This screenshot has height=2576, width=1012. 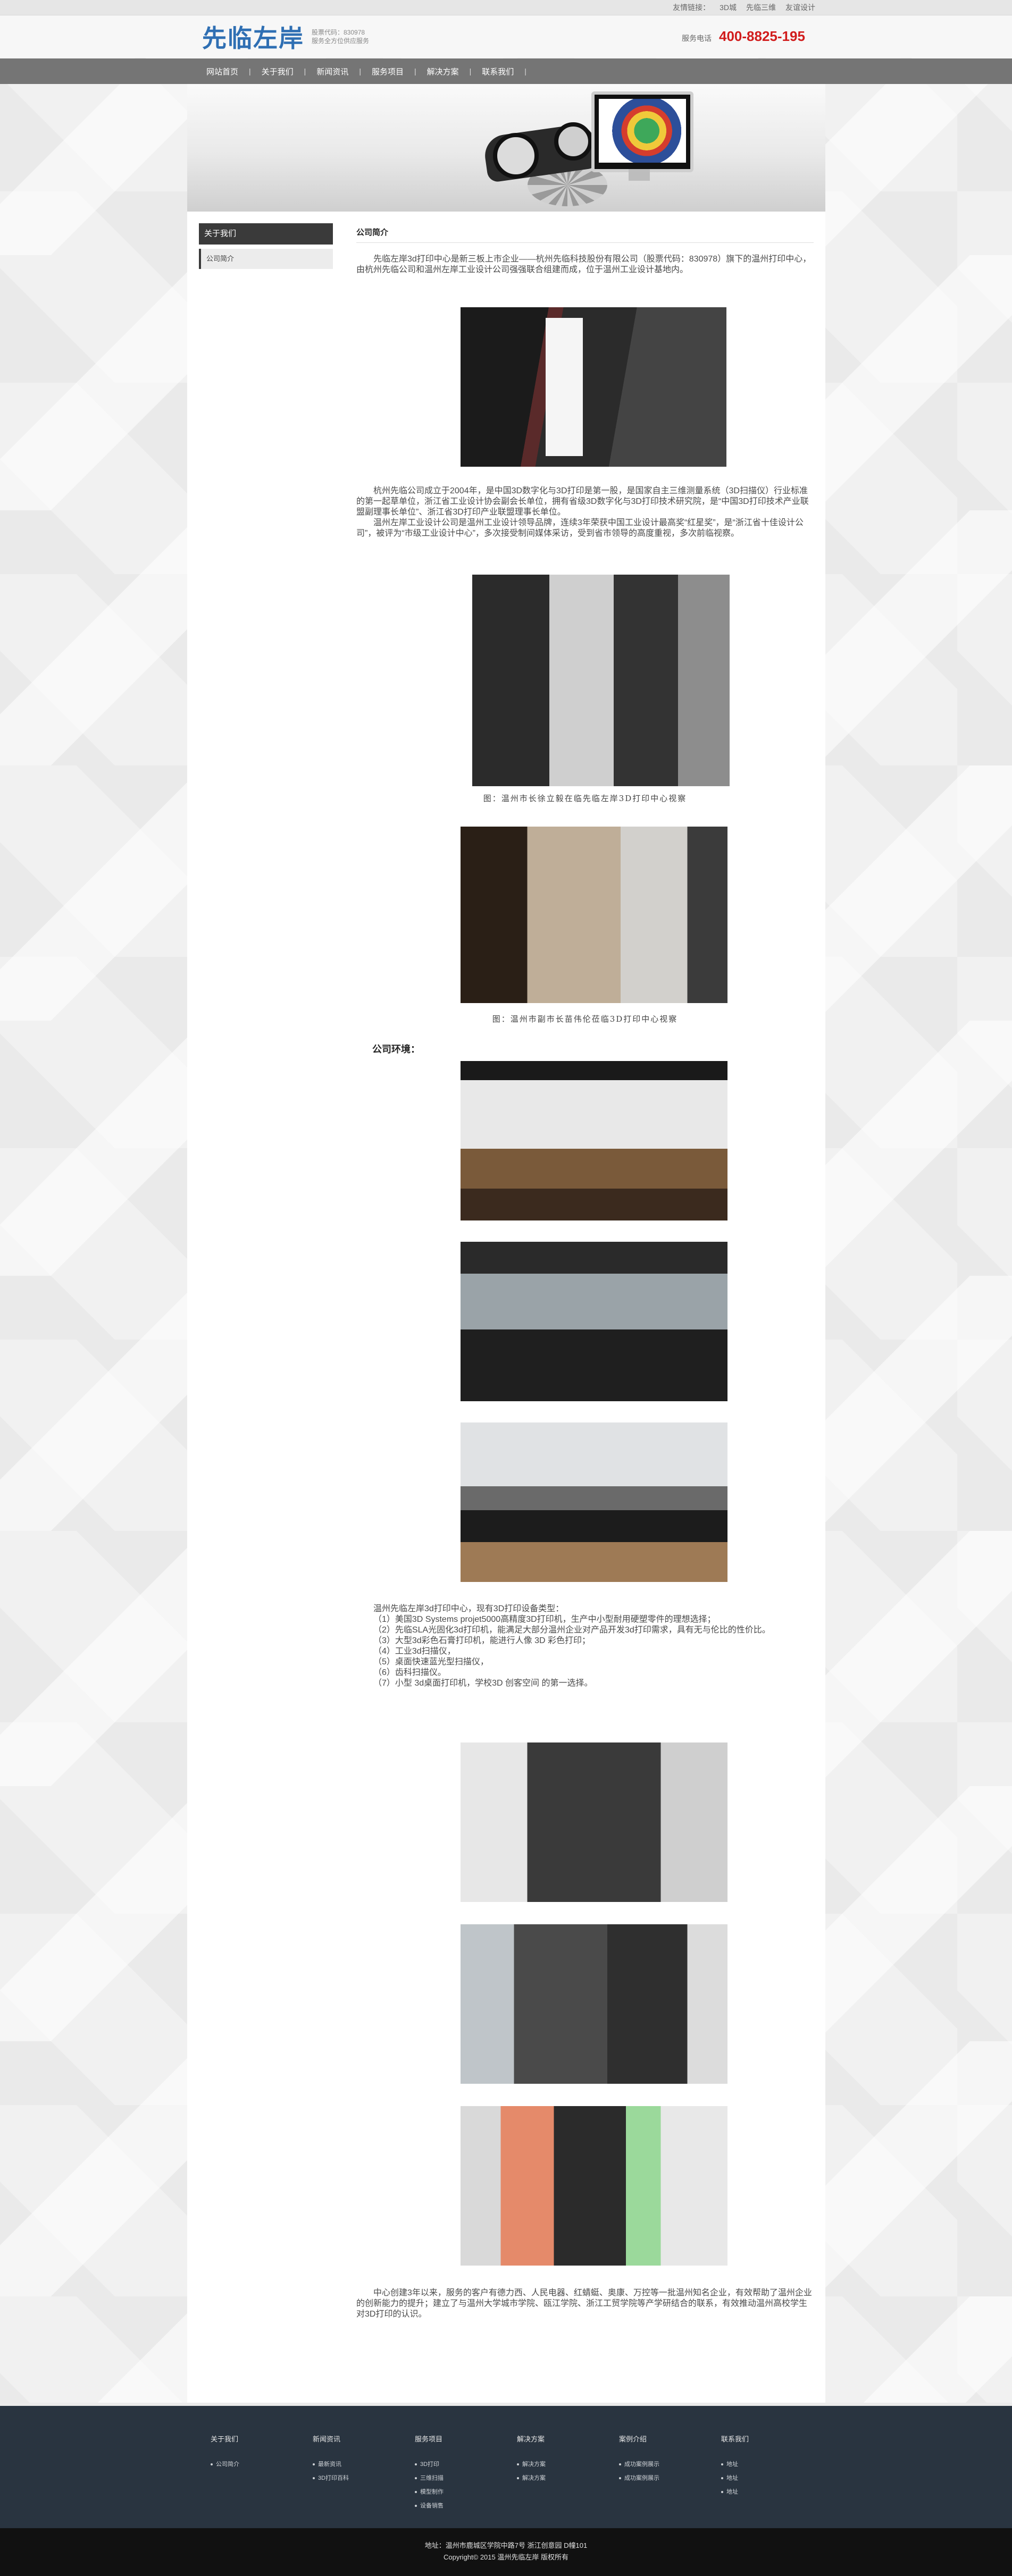 What do you see at coordinates (225, 2439) in the screenshot?
I see `footer-heading-about: 关于我们` at bounding box center [225, 2439].